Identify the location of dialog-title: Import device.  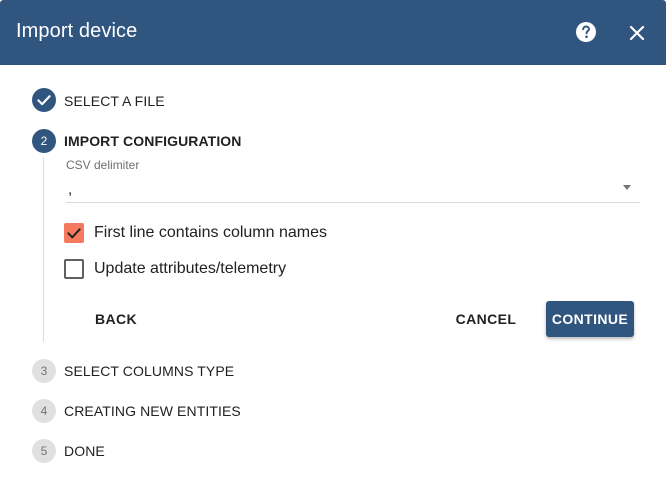
(77, 31).